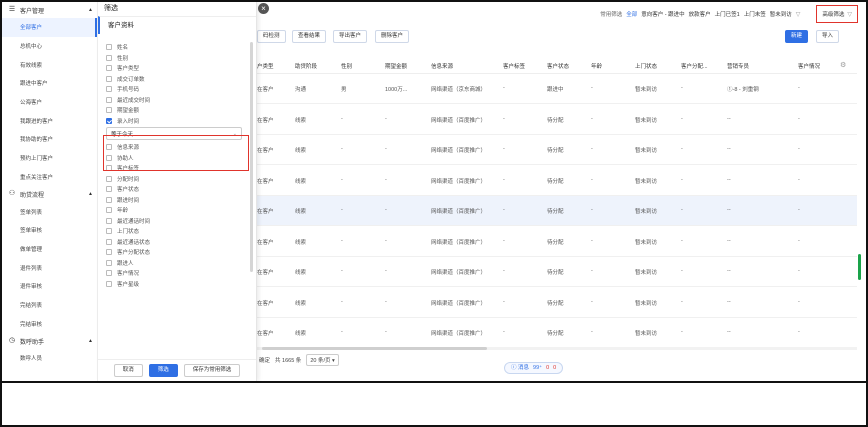 Image resolution: width=868 pixels, height=427 pixels. Describe the element at coordinates (179, 179) in the screenshot. I see `filter-field-checkbox: 分配时间` at that location.